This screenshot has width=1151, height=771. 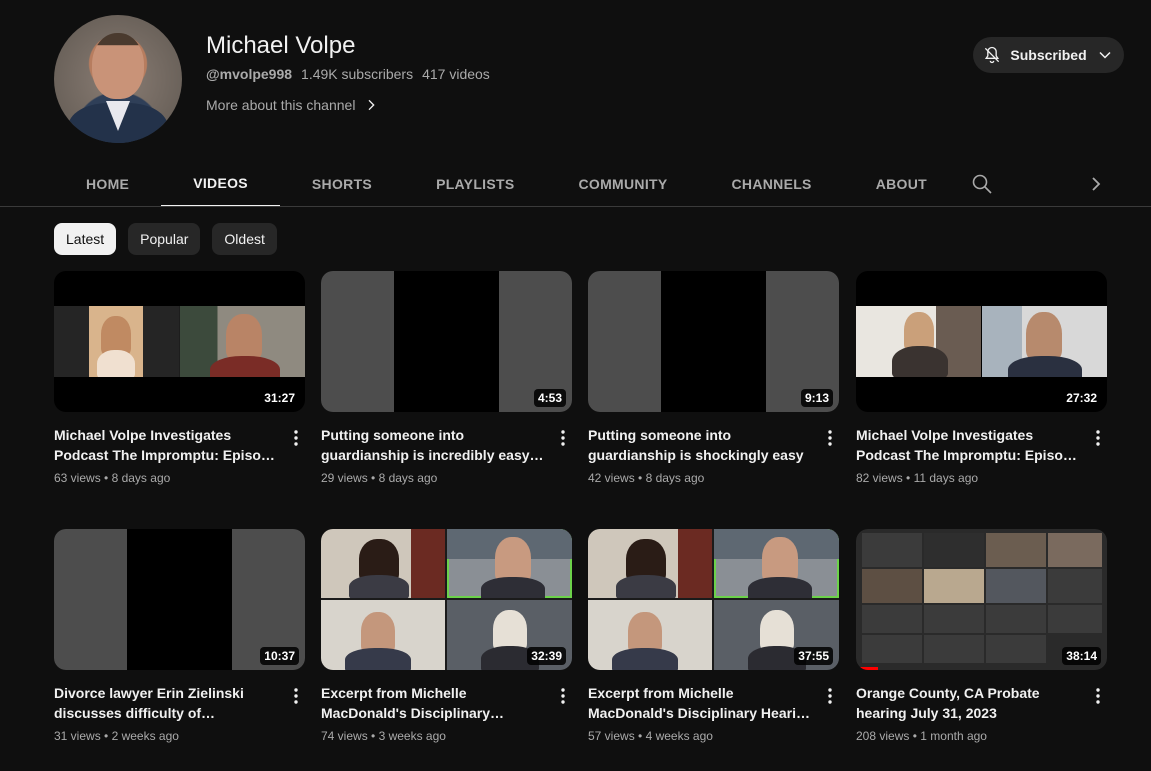 What do you see at coordinates (179, 599) in the screenshot?
I see `video-thumbnail: 10:37` at bounding box center [179, 599].